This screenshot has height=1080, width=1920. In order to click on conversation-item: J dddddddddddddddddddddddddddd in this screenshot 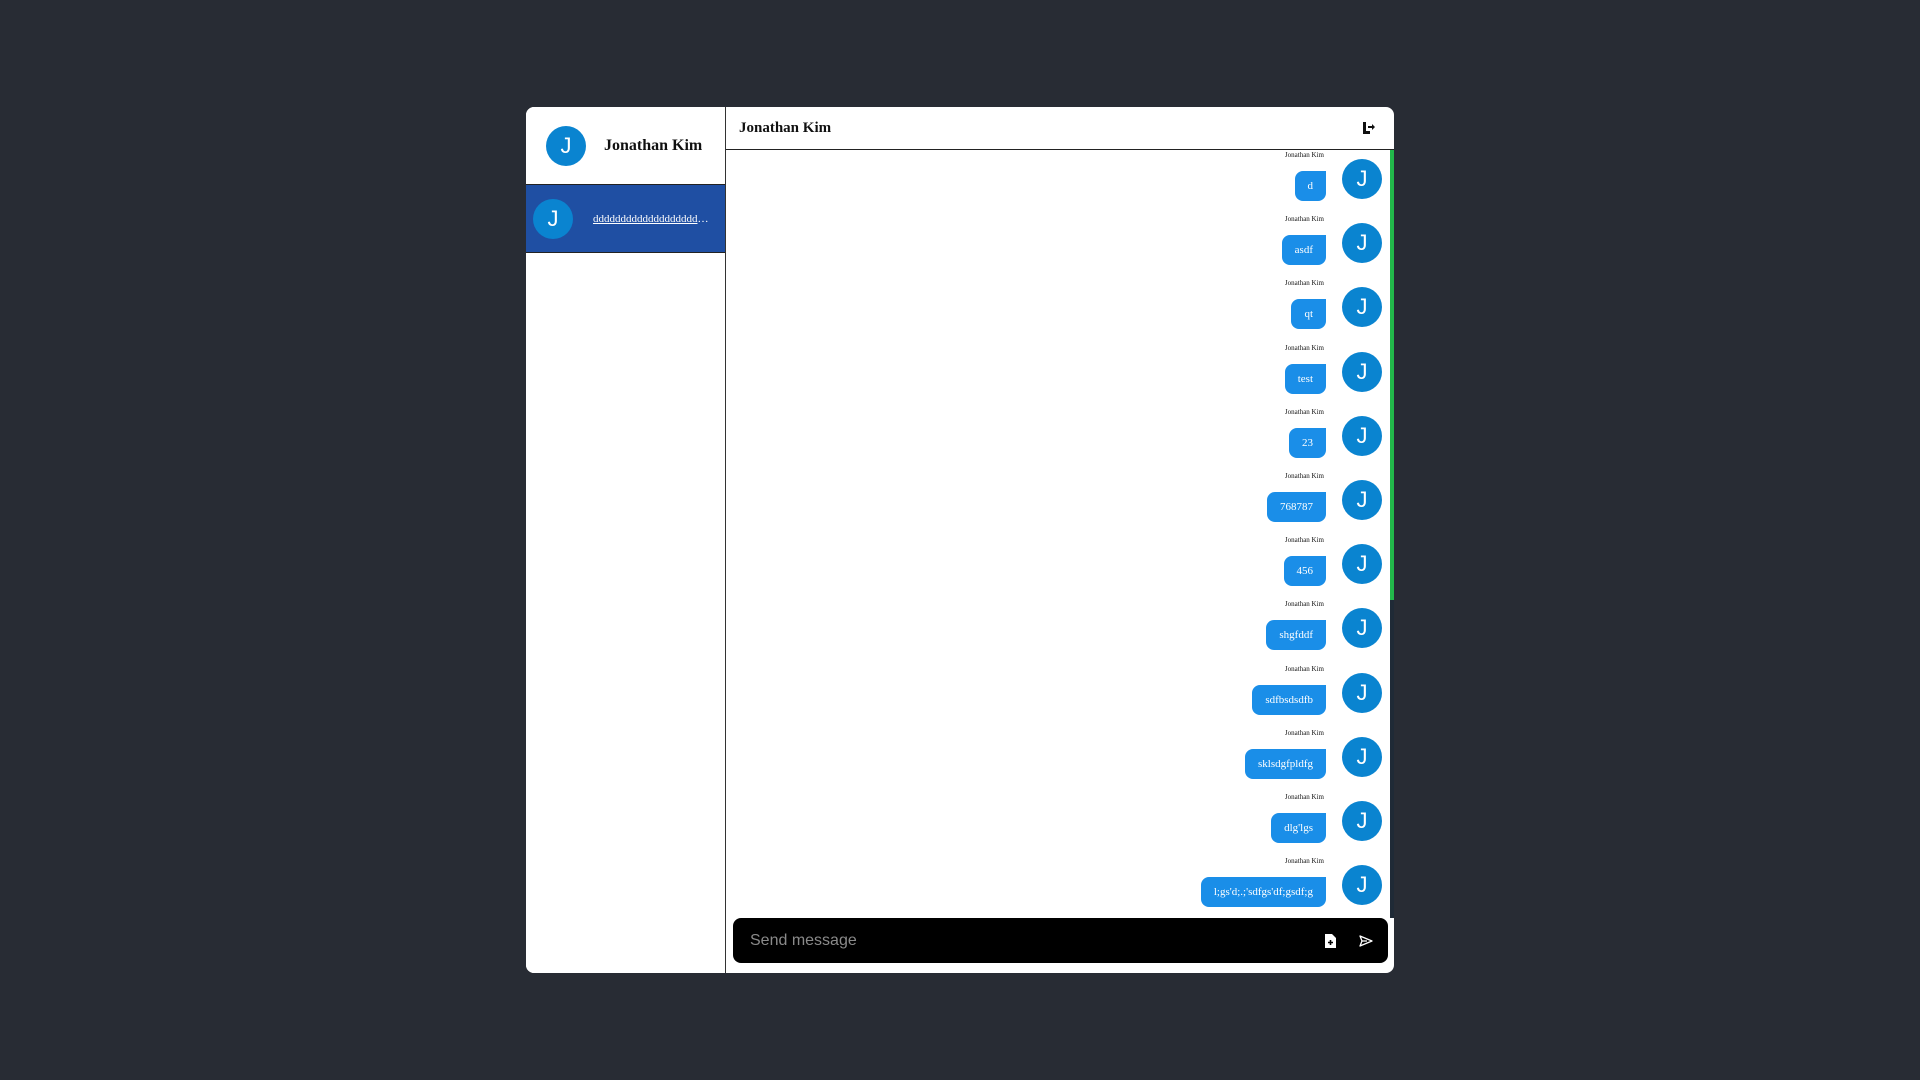, I will do `click(625, 219)`.